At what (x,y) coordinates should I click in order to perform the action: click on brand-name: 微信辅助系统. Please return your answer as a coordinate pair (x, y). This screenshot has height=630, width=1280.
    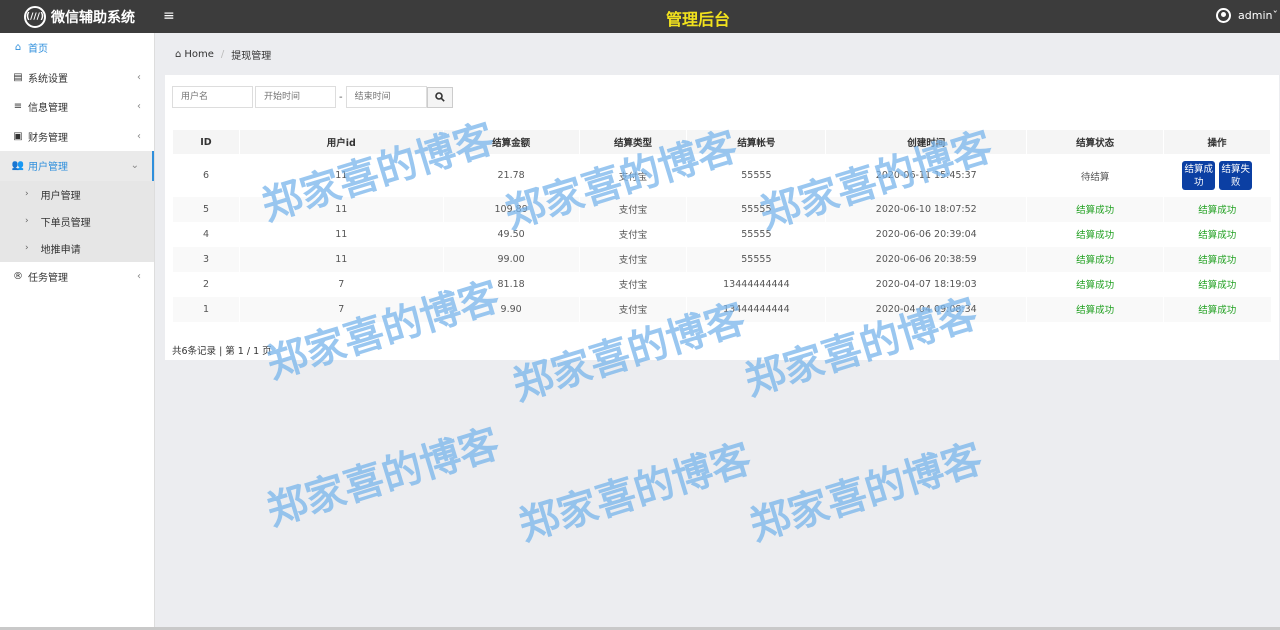
    Looking at the image, I should click on (93, 17).